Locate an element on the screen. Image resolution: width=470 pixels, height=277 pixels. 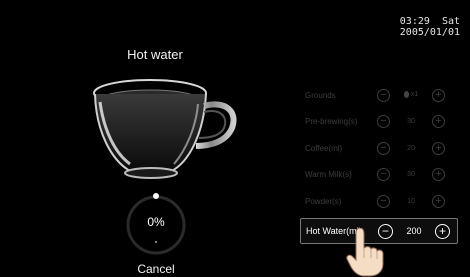
drink-title: Hot water is located at coordinates (155, 54).